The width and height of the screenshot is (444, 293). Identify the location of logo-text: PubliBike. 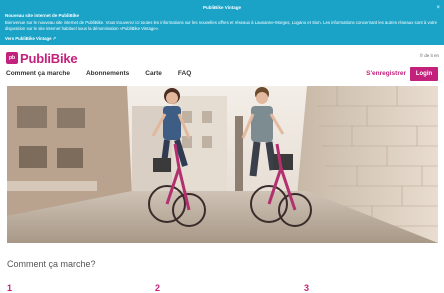
(49, 58).